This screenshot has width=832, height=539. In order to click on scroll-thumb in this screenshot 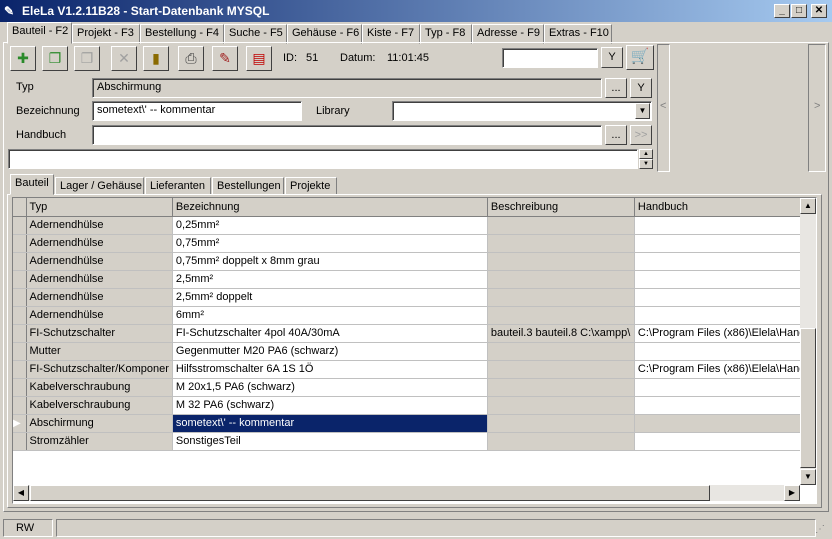, I will do `click(808, 398)`.